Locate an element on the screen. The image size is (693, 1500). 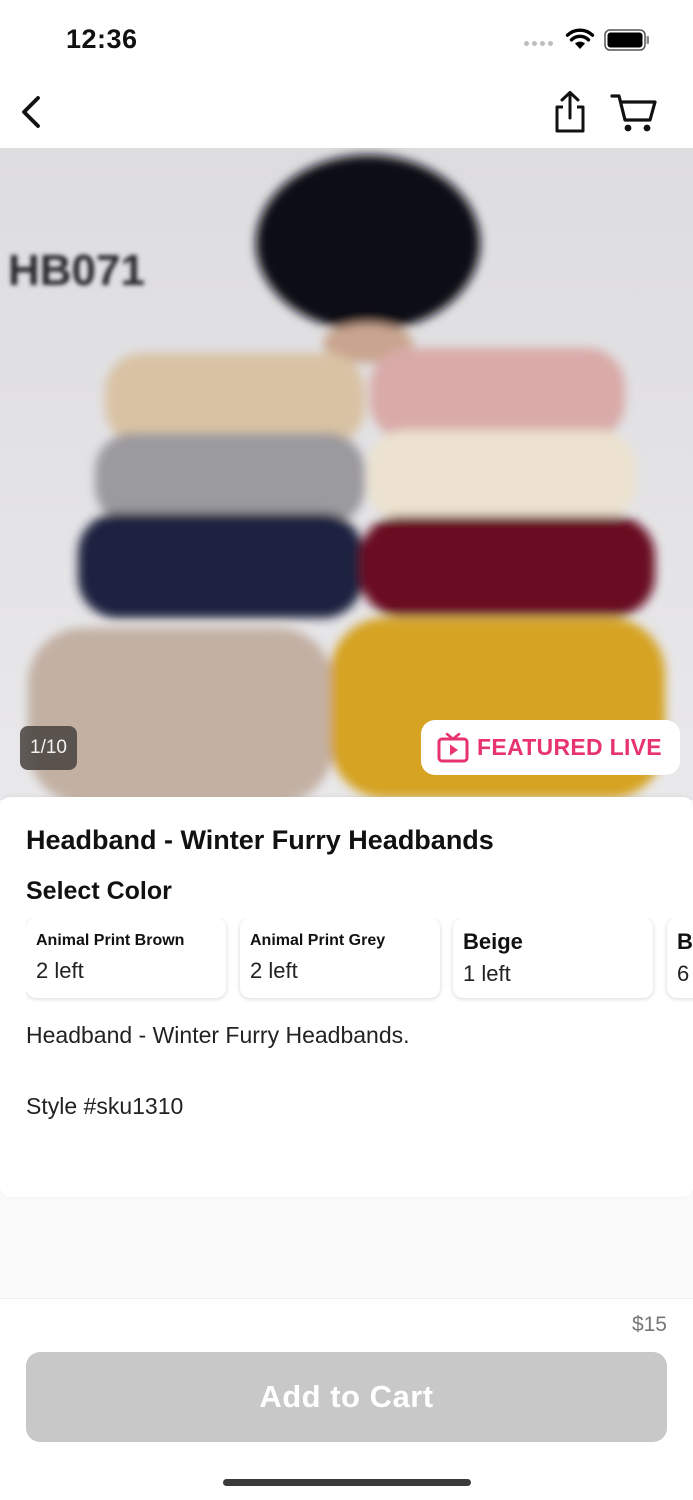
home-indicator is located at coordinates (347, 1482).